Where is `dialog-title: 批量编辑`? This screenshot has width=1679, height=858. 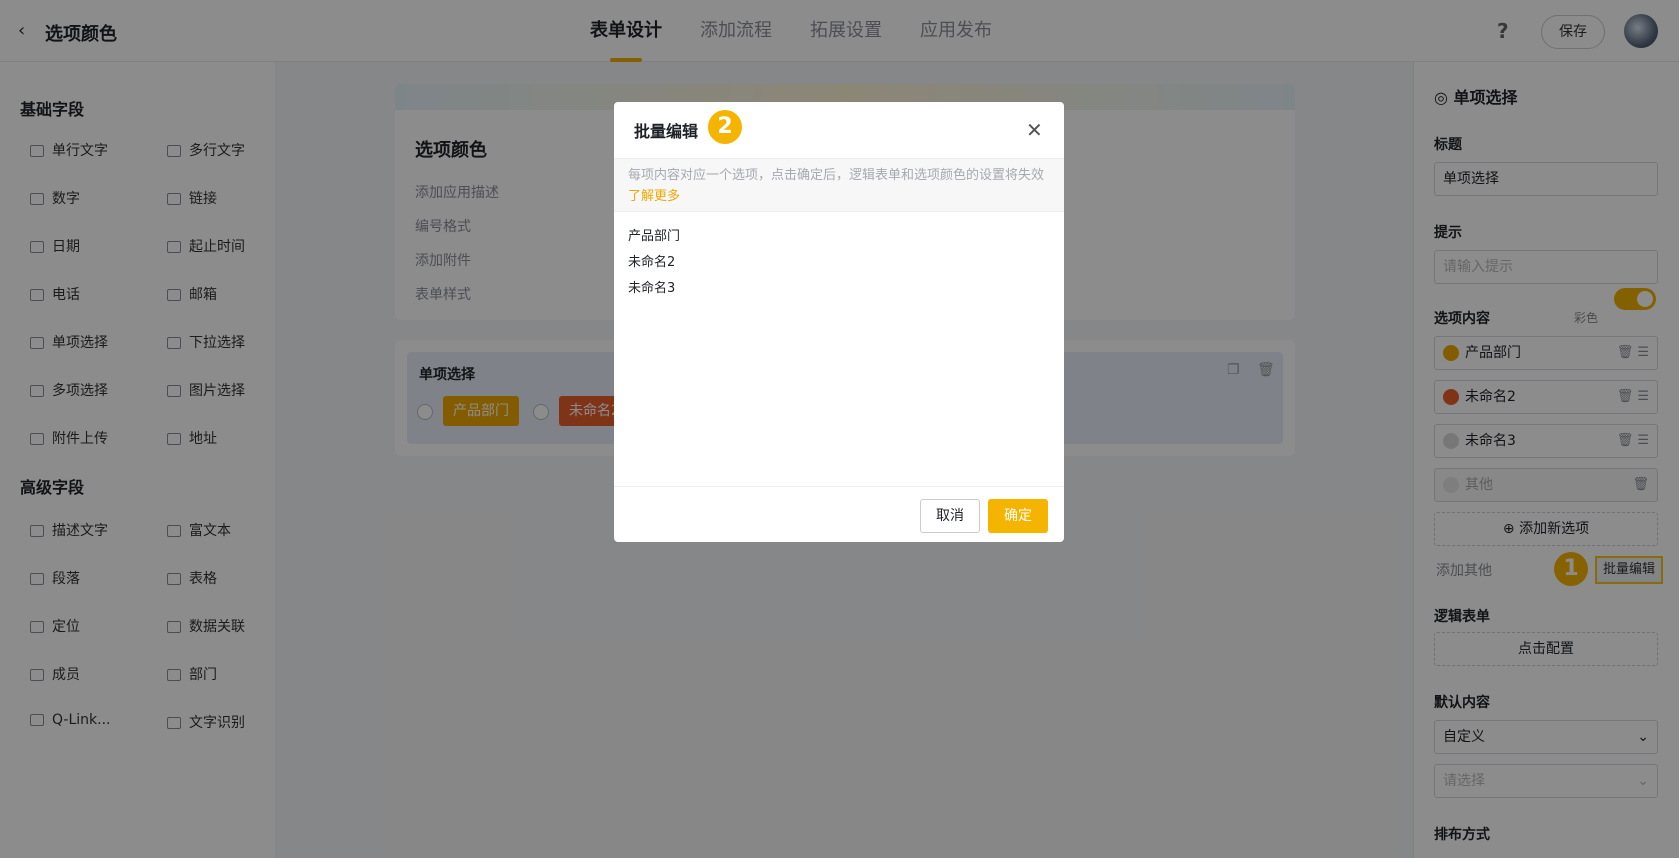
dialog-title: 批量编辑 is located at coordinates (666, 131).